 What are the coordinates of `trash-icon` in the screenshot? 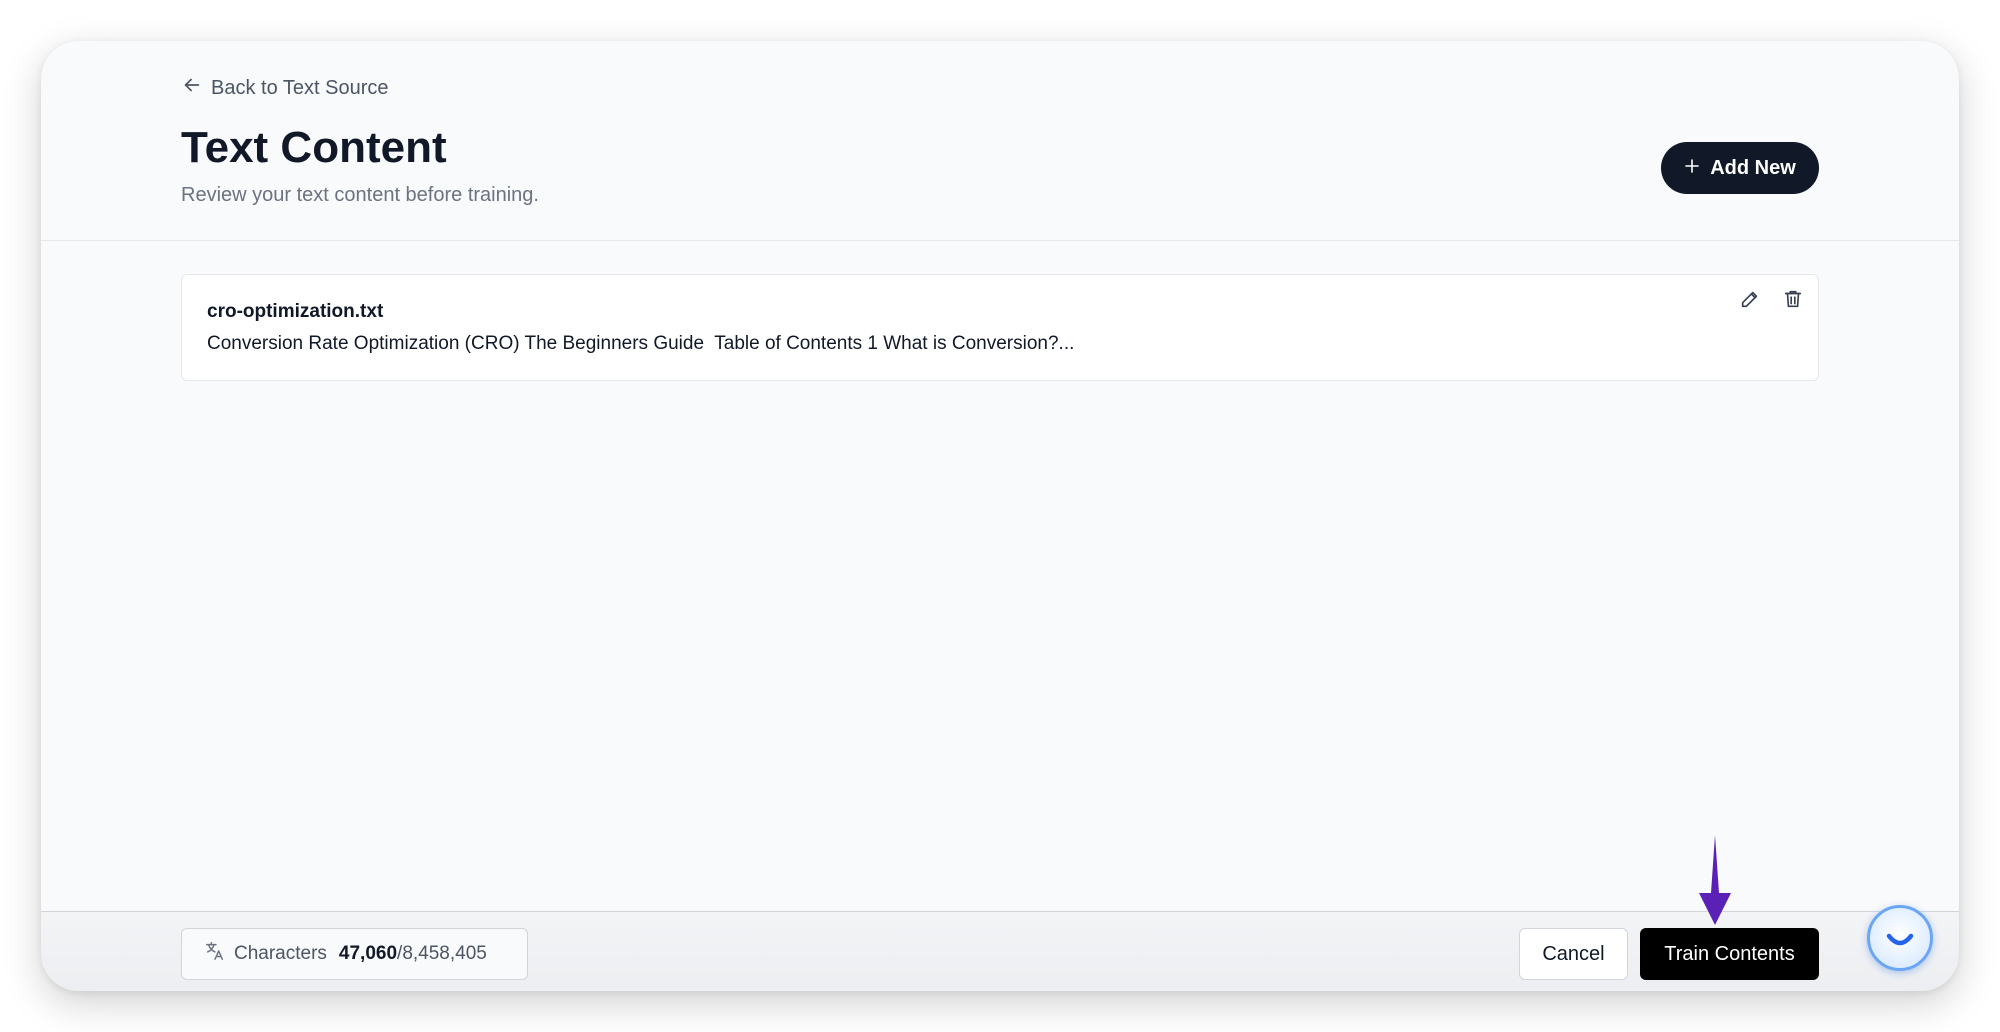 It's located at (1793, 301).